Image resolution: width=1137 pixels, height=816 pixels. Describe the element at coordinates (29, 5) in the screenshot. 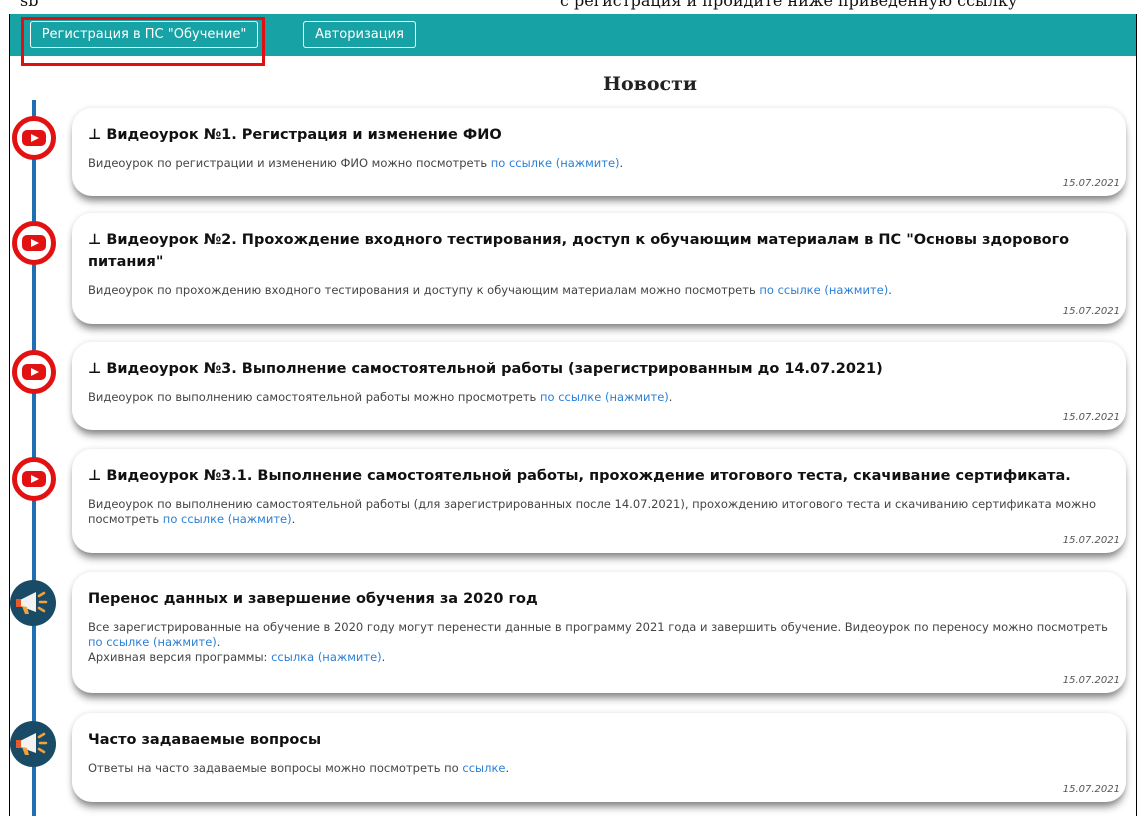

I see `cropped-text-left: sb` at that location.